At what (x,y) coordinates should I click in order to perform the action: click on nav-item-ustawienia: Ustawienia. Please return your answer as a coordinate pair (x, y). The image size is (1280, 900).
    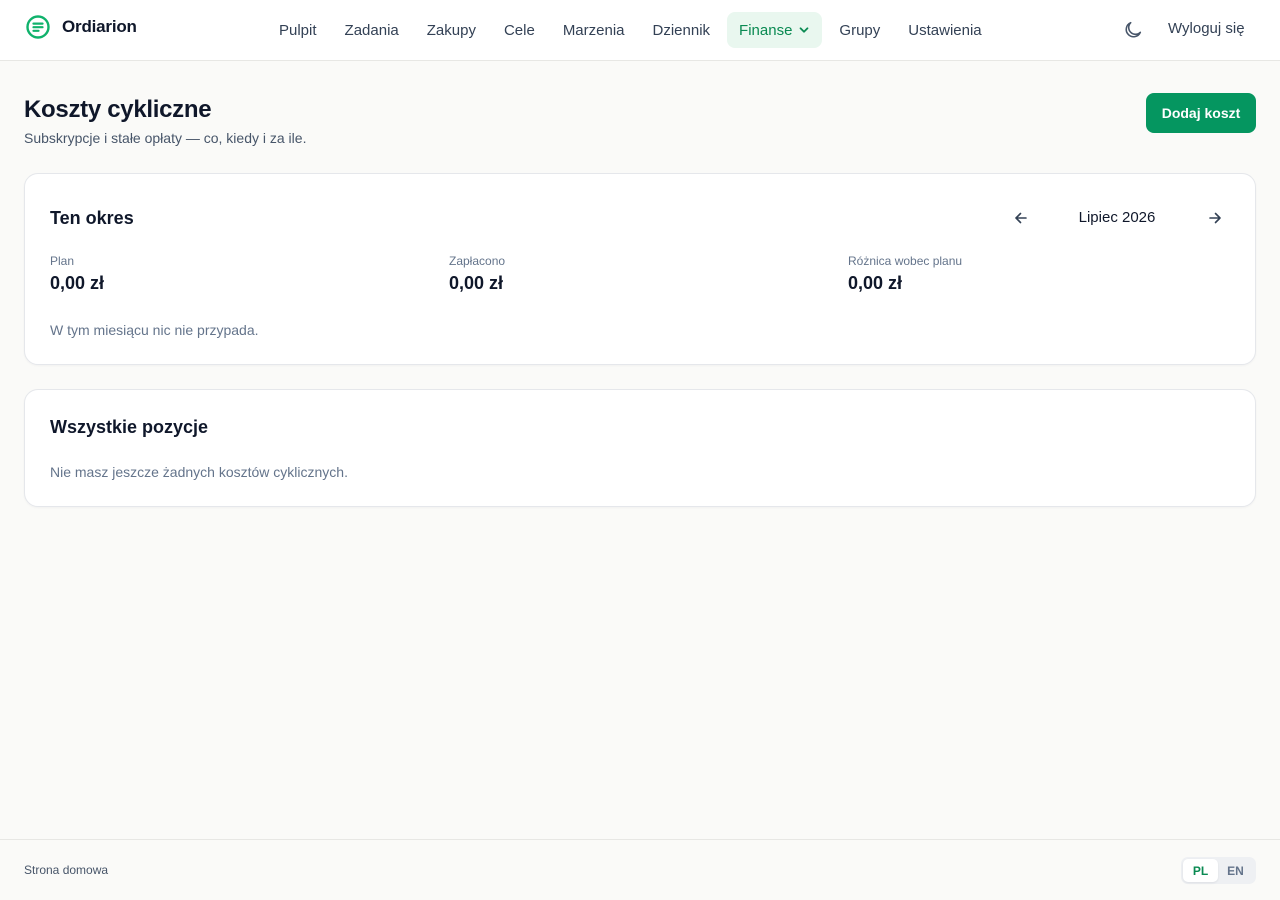
    Looking at the image, I should click on (944, 30).